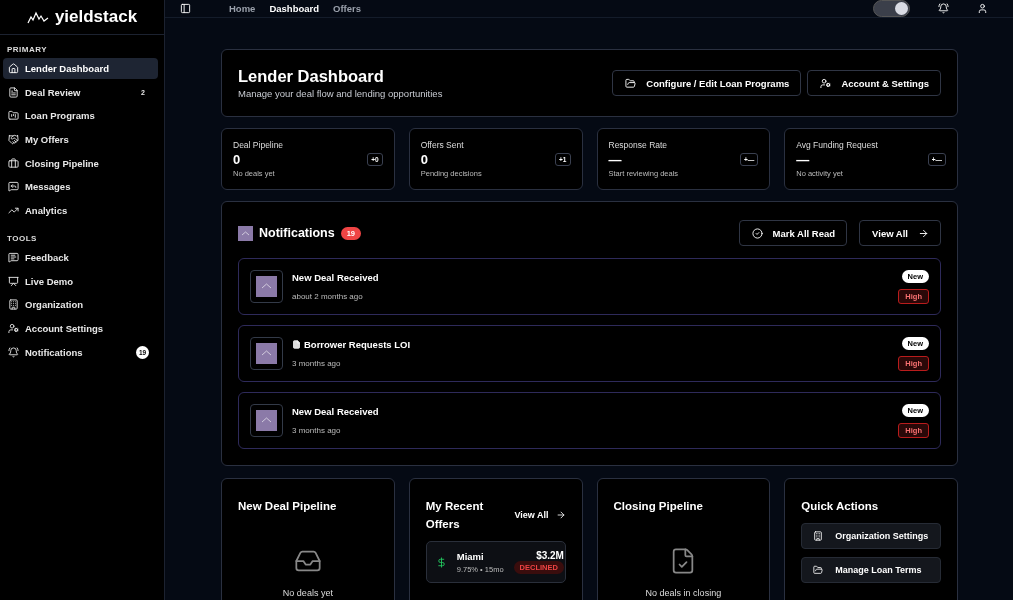 This screenshot has height=600, width=1013. I want to click on nav-tab: Offers, so click(347, 8).